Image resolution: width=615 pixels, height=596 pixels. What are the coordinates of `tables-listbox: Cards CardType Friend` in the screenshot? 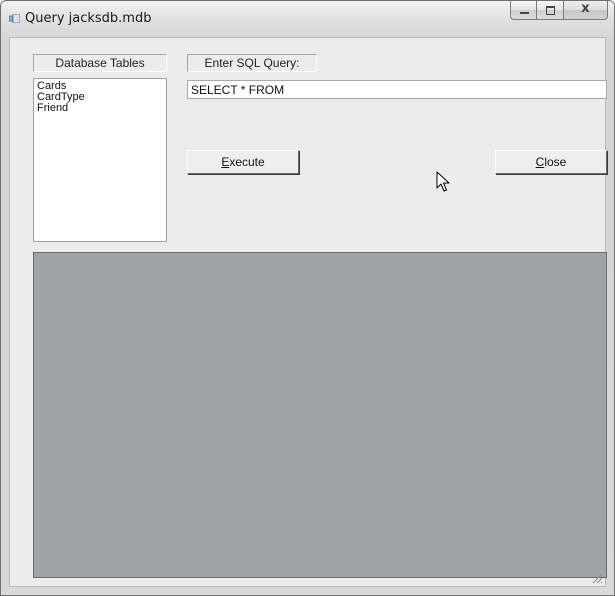 It's located at (100, 160).